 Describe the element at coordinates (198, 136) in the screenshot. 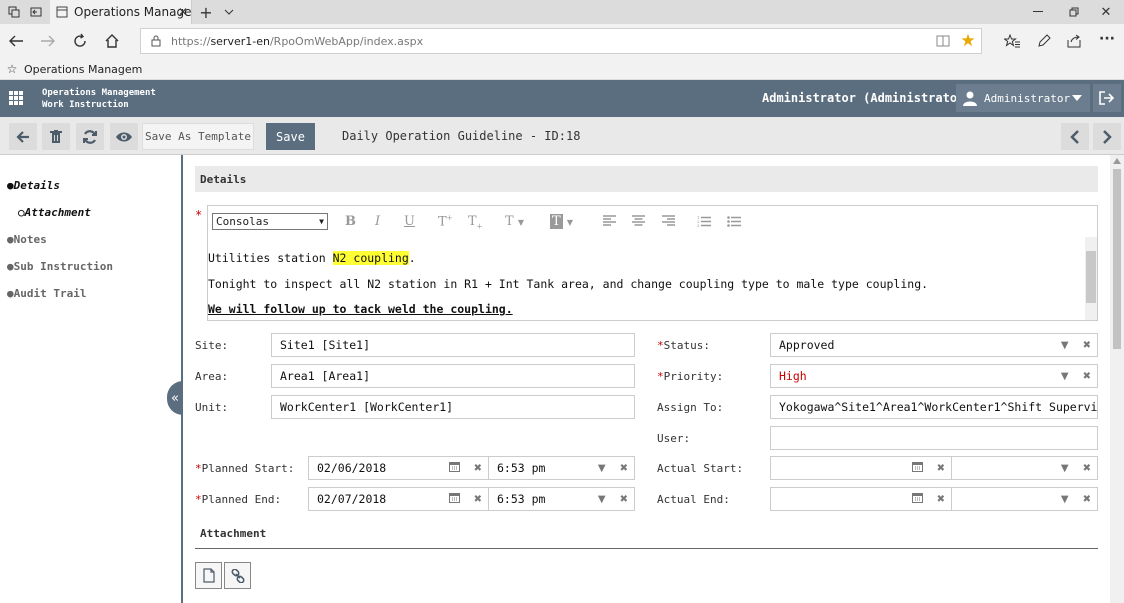

I see `save-as-template-button: Save As Template` at that location.